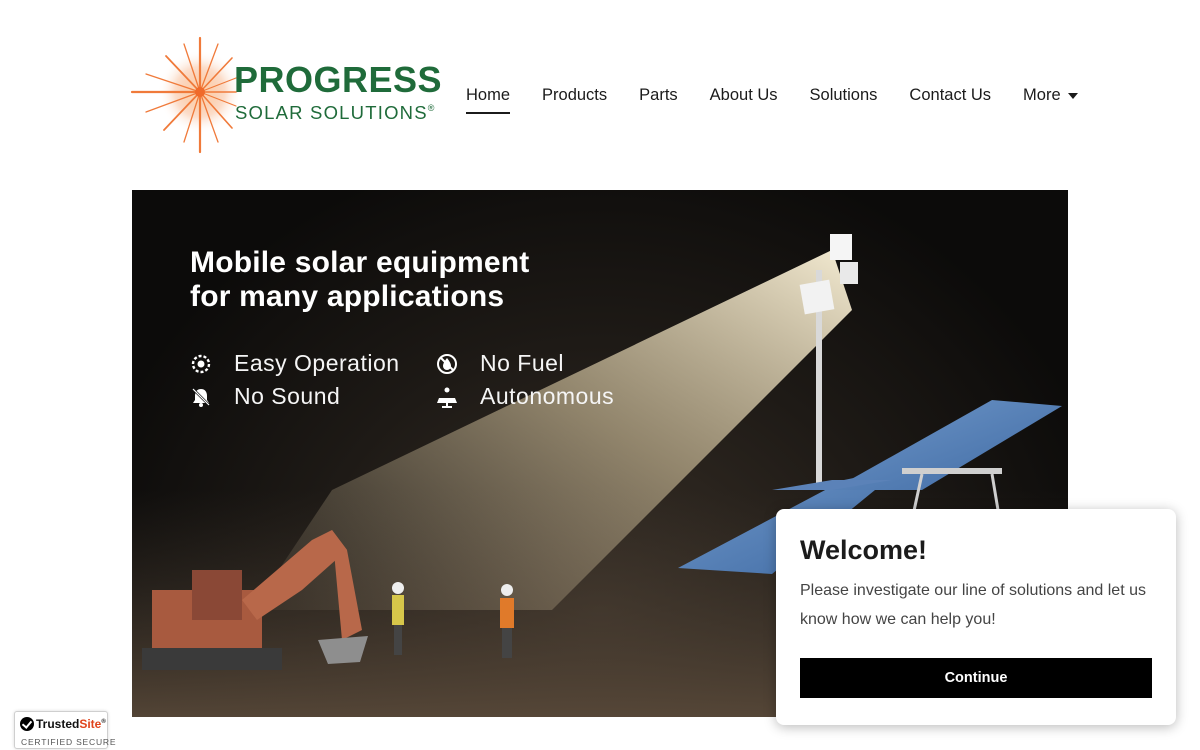 The width and height of the screenshot is (1200, 750). Describe the element at coordinates (103, 722) in the screenshot. I see `badge-trademark: ®` at that location.